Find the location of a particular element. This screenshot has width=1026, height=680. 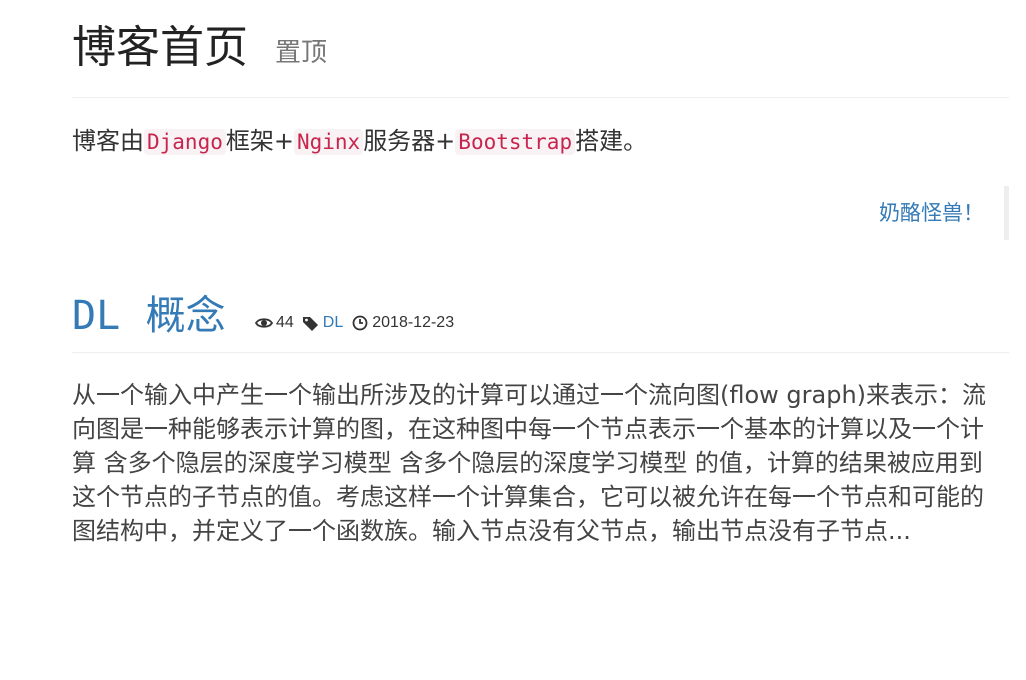

article-title-en: DL is located at coordinates (96, 316).